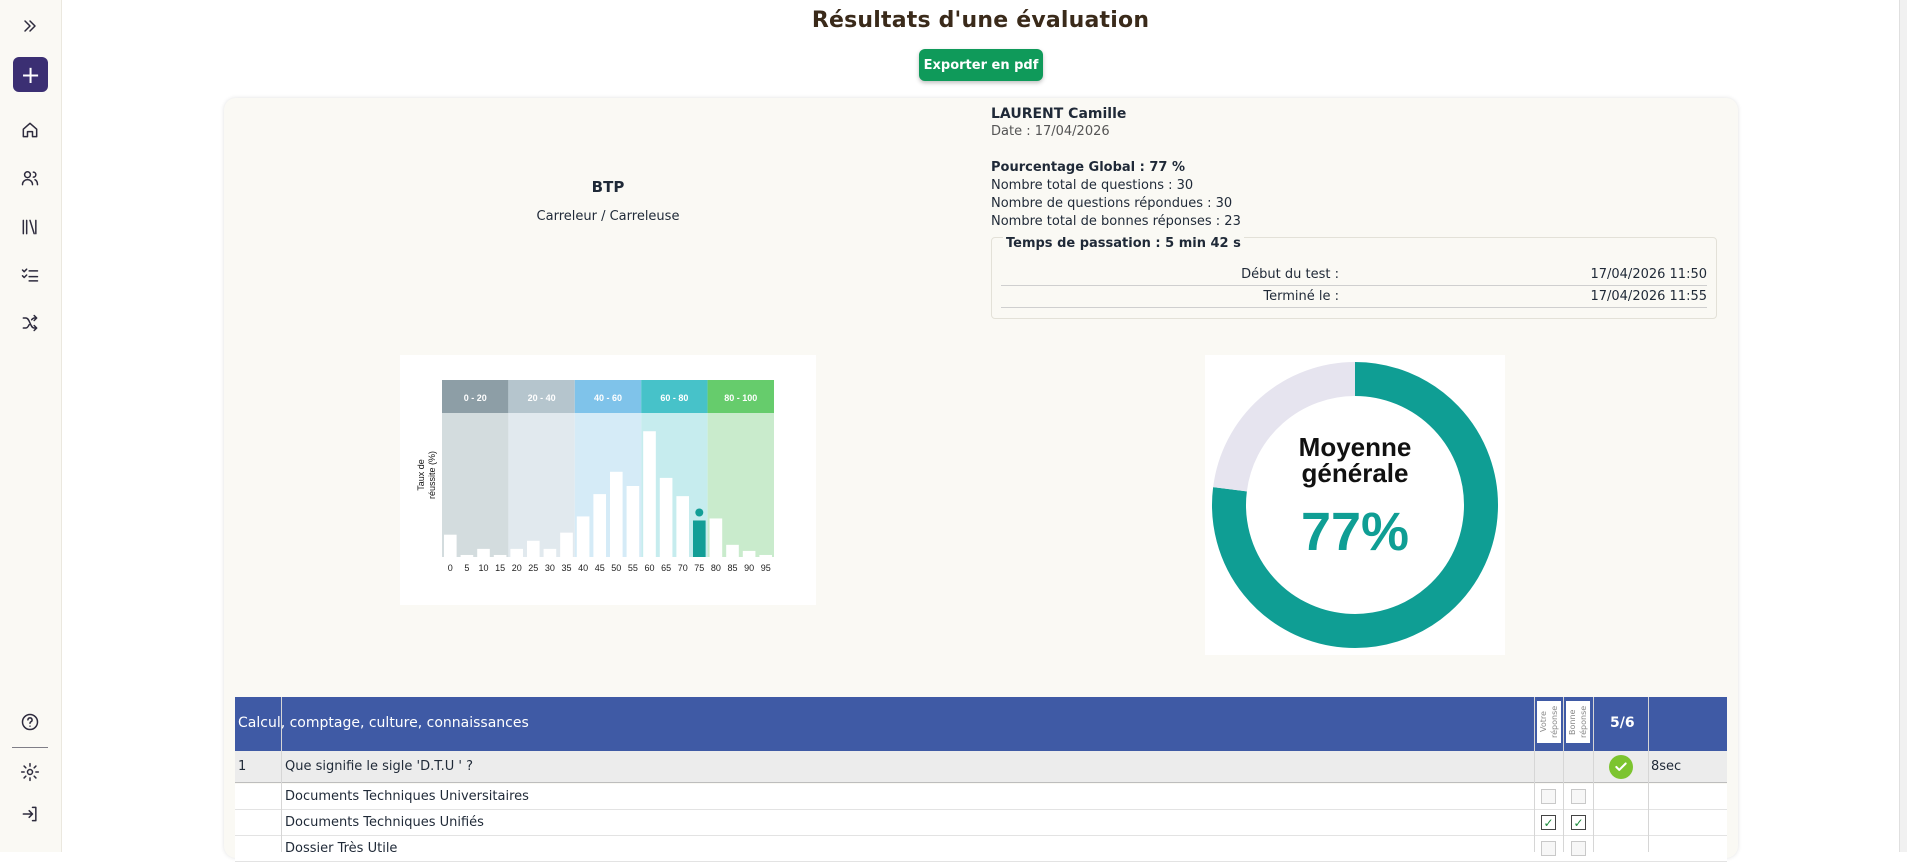  Describe the element at coordinates (583, 568) in the screenshot. I see `x-tick-label: 40` at that location.